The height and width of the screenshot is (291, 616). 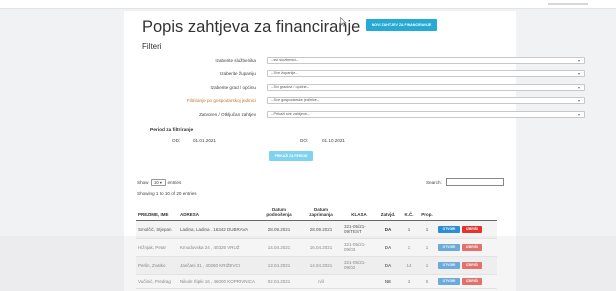 What do you see at coordinates (426, 60) in the screenshot?
I see `official-select: --svi službenici-- ▾` at bounding box center [426, 60].